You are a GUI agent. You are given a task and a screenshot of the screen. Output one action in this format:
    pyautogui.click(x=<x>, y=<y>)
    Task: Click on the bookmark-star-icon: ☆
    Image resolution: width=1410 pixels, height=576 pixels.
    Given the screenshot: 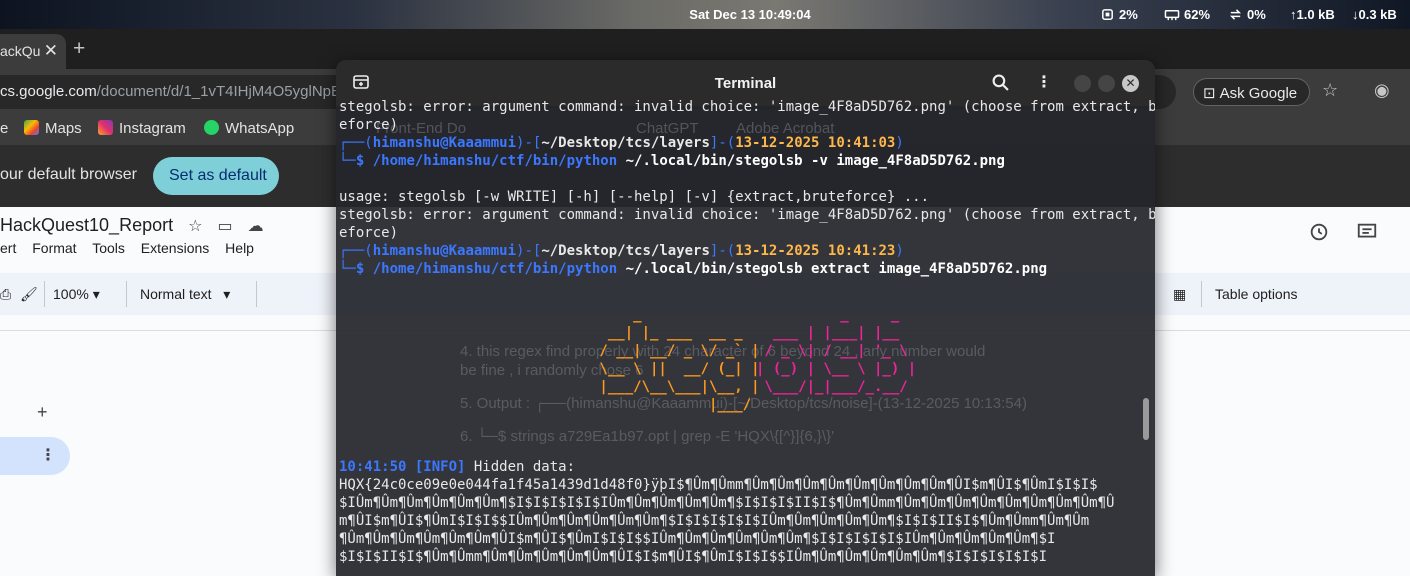 What is the action you would take?
    pyautogui.click(x=1330, y=90)
    